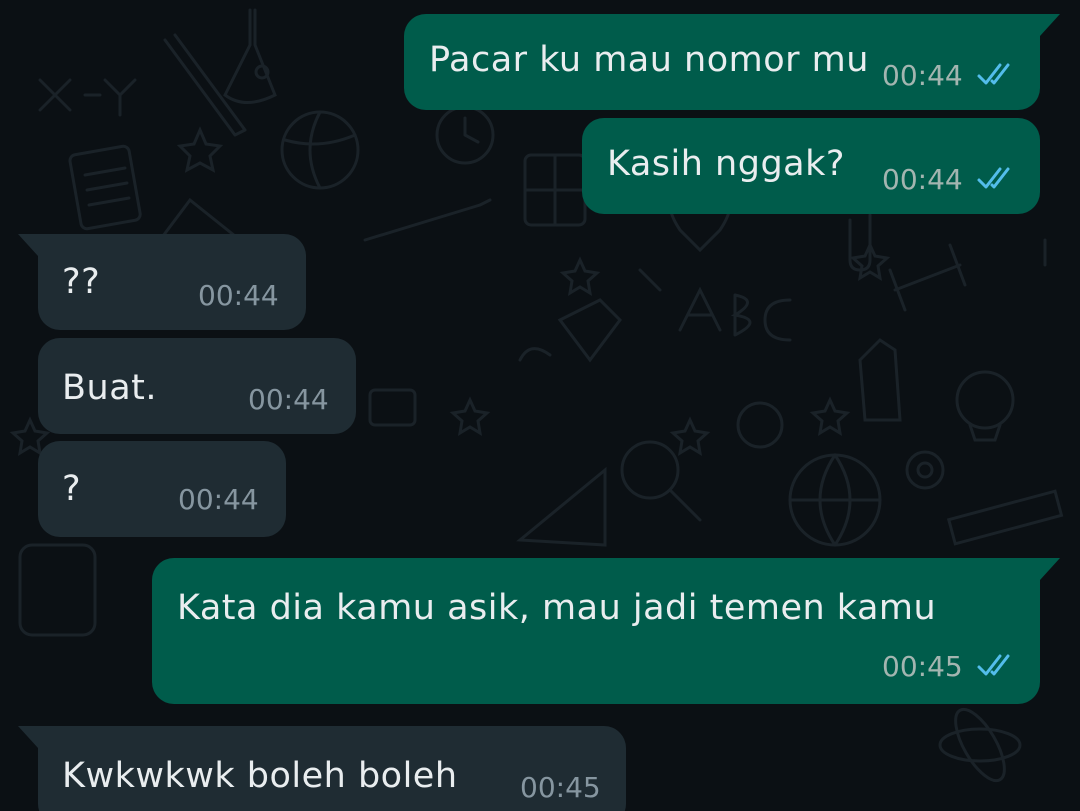 The width and height of the screenshot is (1080, 811). Describe the element at coordinates (557, 608) in the screenshot. I see `message-text: Kata dia kamu asik, mau jadi temen kamu` at that location.